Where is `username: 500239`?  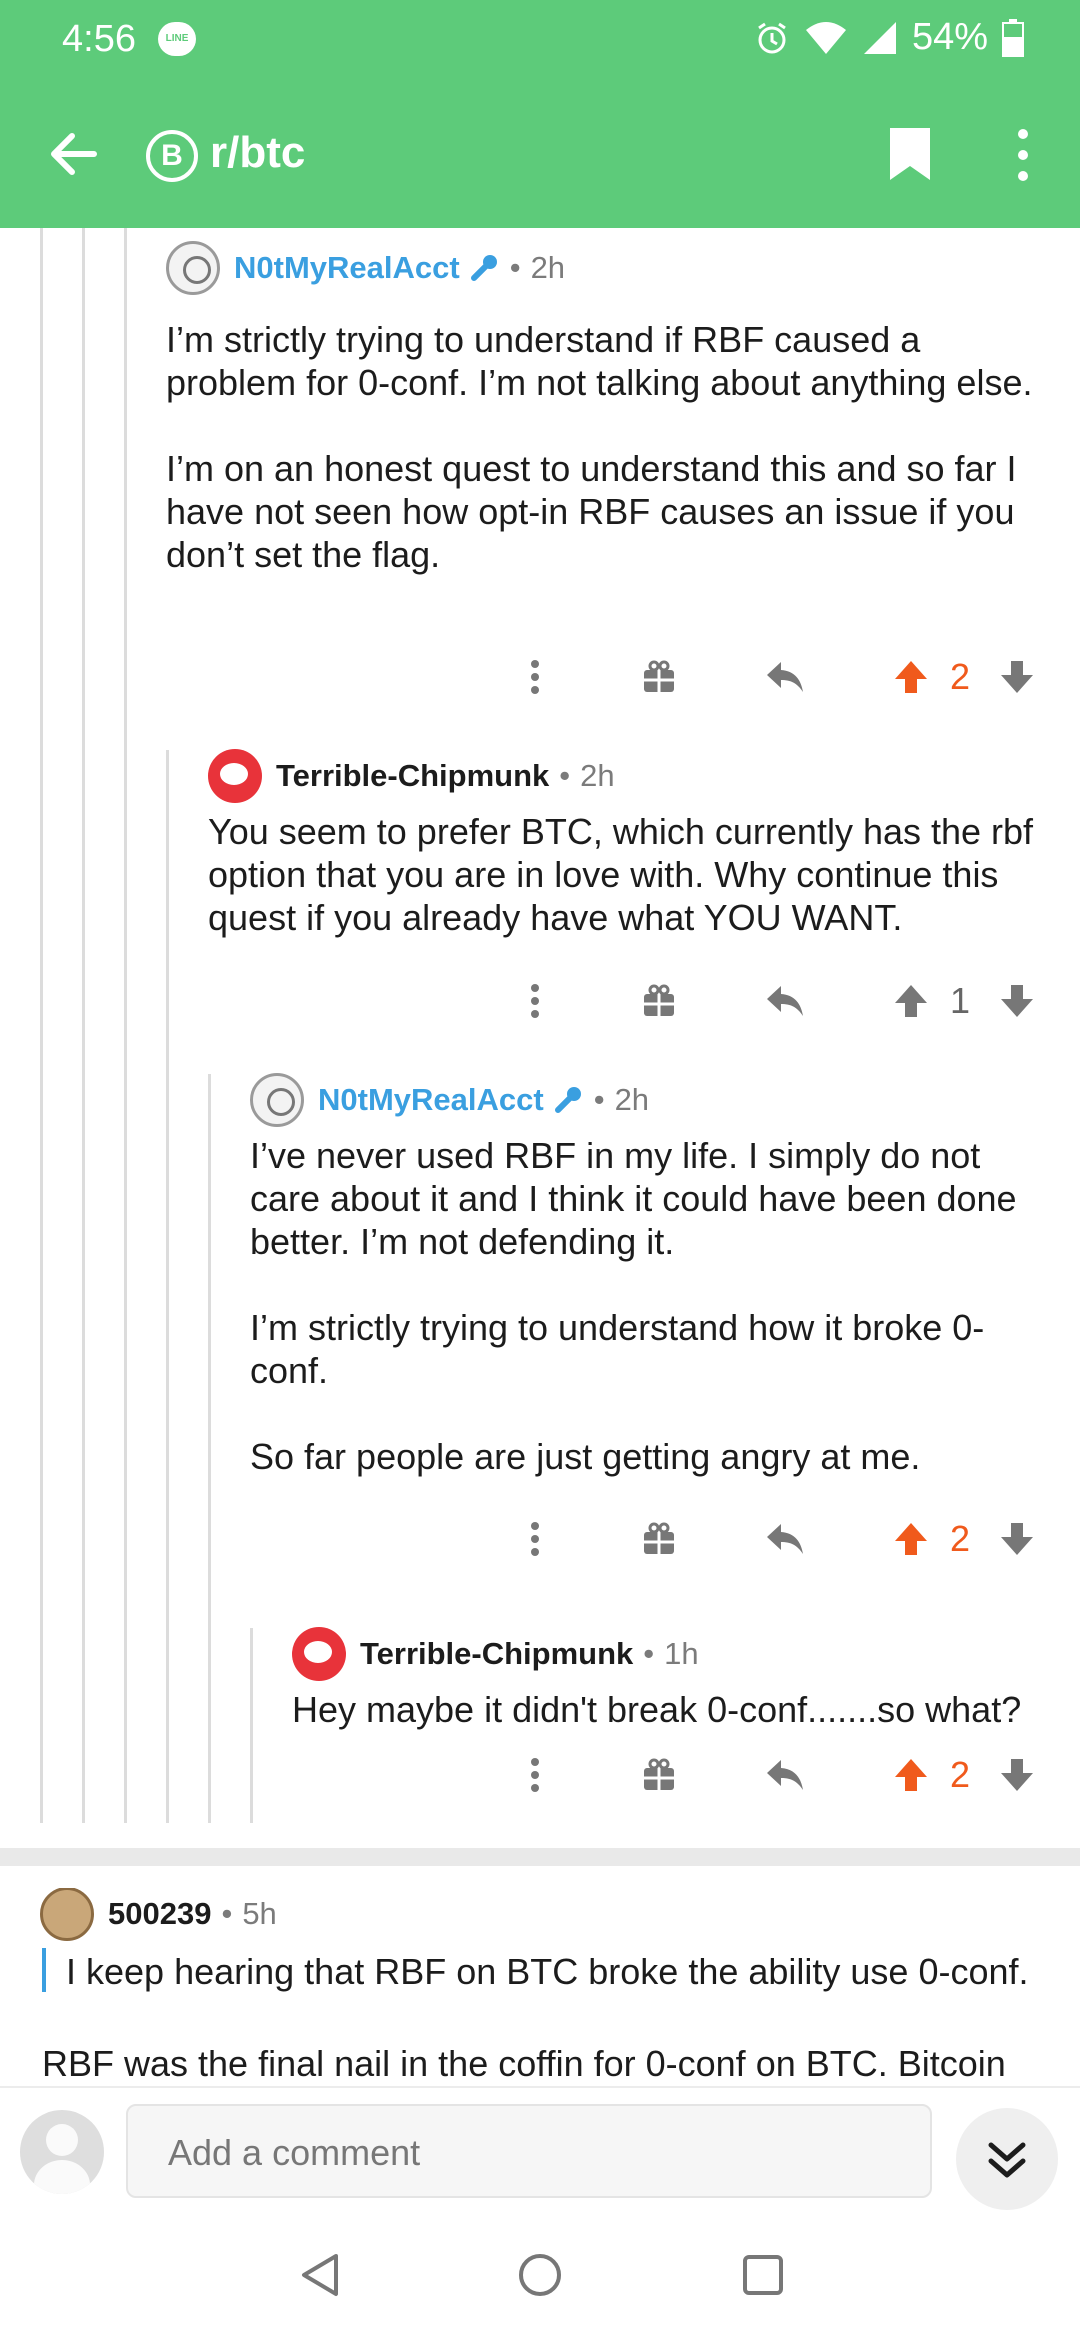 username: 500239 is located at coordinates (159, 1914).